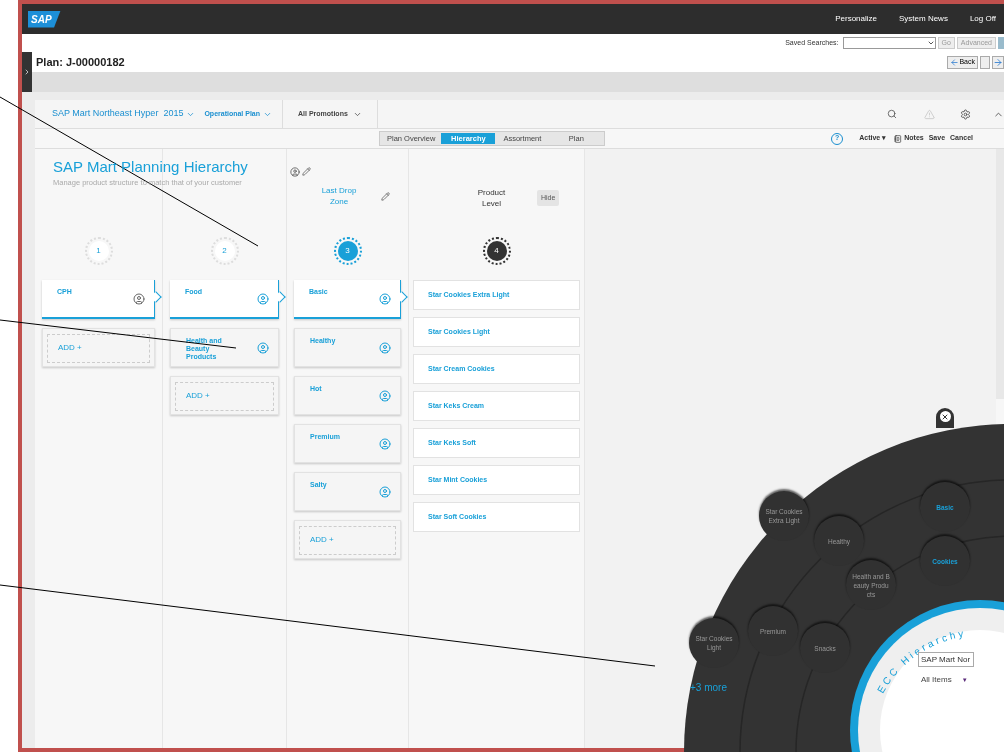 This screenshot has height=752, width=1004. What do you see at coordinates (708, 687) in the screenshot?
I see `more-link: +3 more` at bounding box center [708, 687].